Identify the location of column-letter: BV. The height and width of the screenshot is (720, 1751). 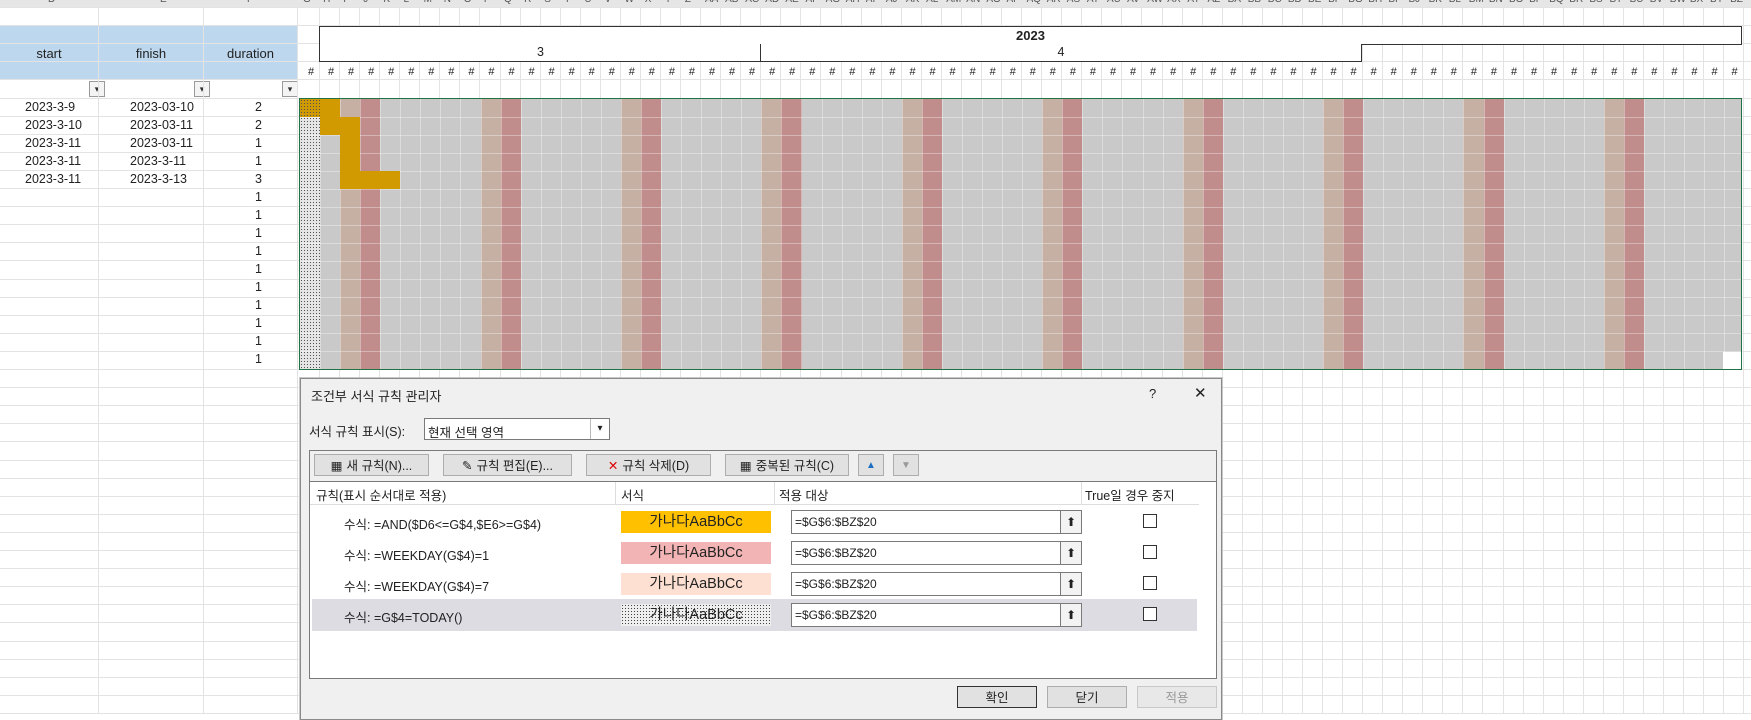
(1656, 2).